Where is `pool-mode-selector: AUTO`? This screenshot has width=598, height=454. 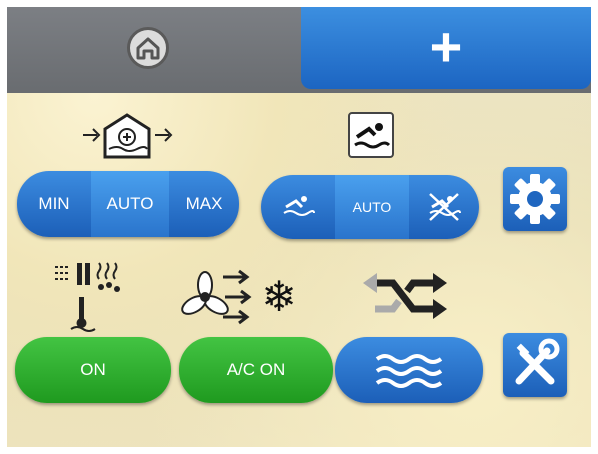 pool-mode-selector: AUTO is located at coordinates (370, 207).